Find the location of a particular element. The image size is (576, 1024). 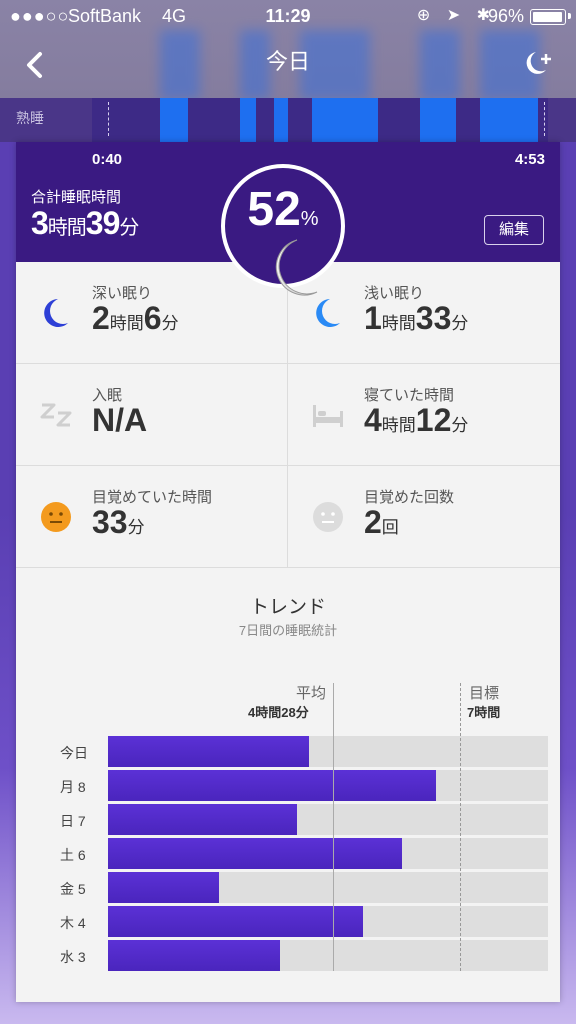

total-sleep-label: 合計睡眠時間 is located at coordinates (76, 197).